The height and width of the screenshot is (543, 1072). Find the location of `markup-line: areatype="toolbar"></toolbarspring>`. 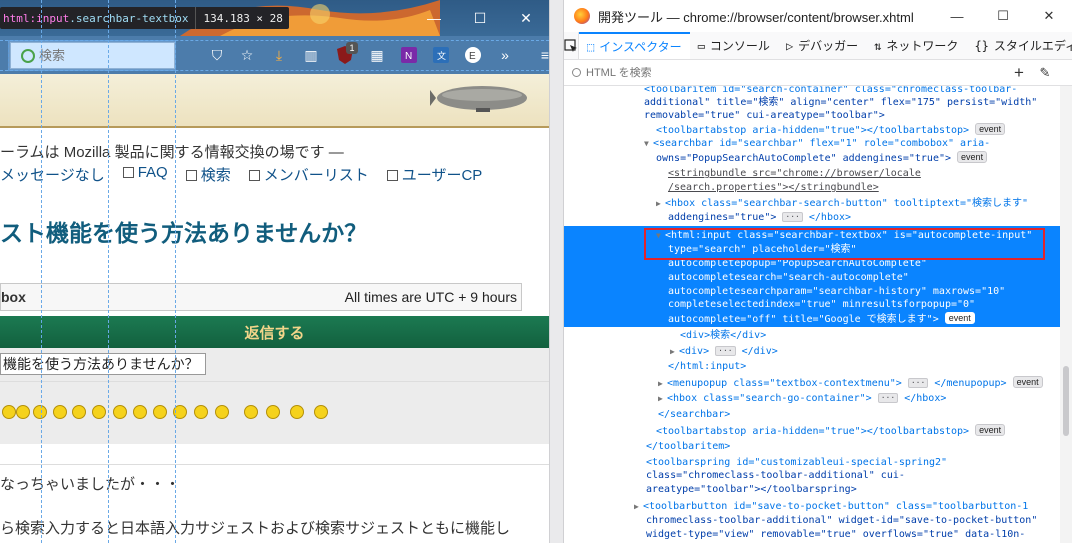

markup-line: areatype="toolbar"></toolbarspring> is located at coordinates (812, 490).